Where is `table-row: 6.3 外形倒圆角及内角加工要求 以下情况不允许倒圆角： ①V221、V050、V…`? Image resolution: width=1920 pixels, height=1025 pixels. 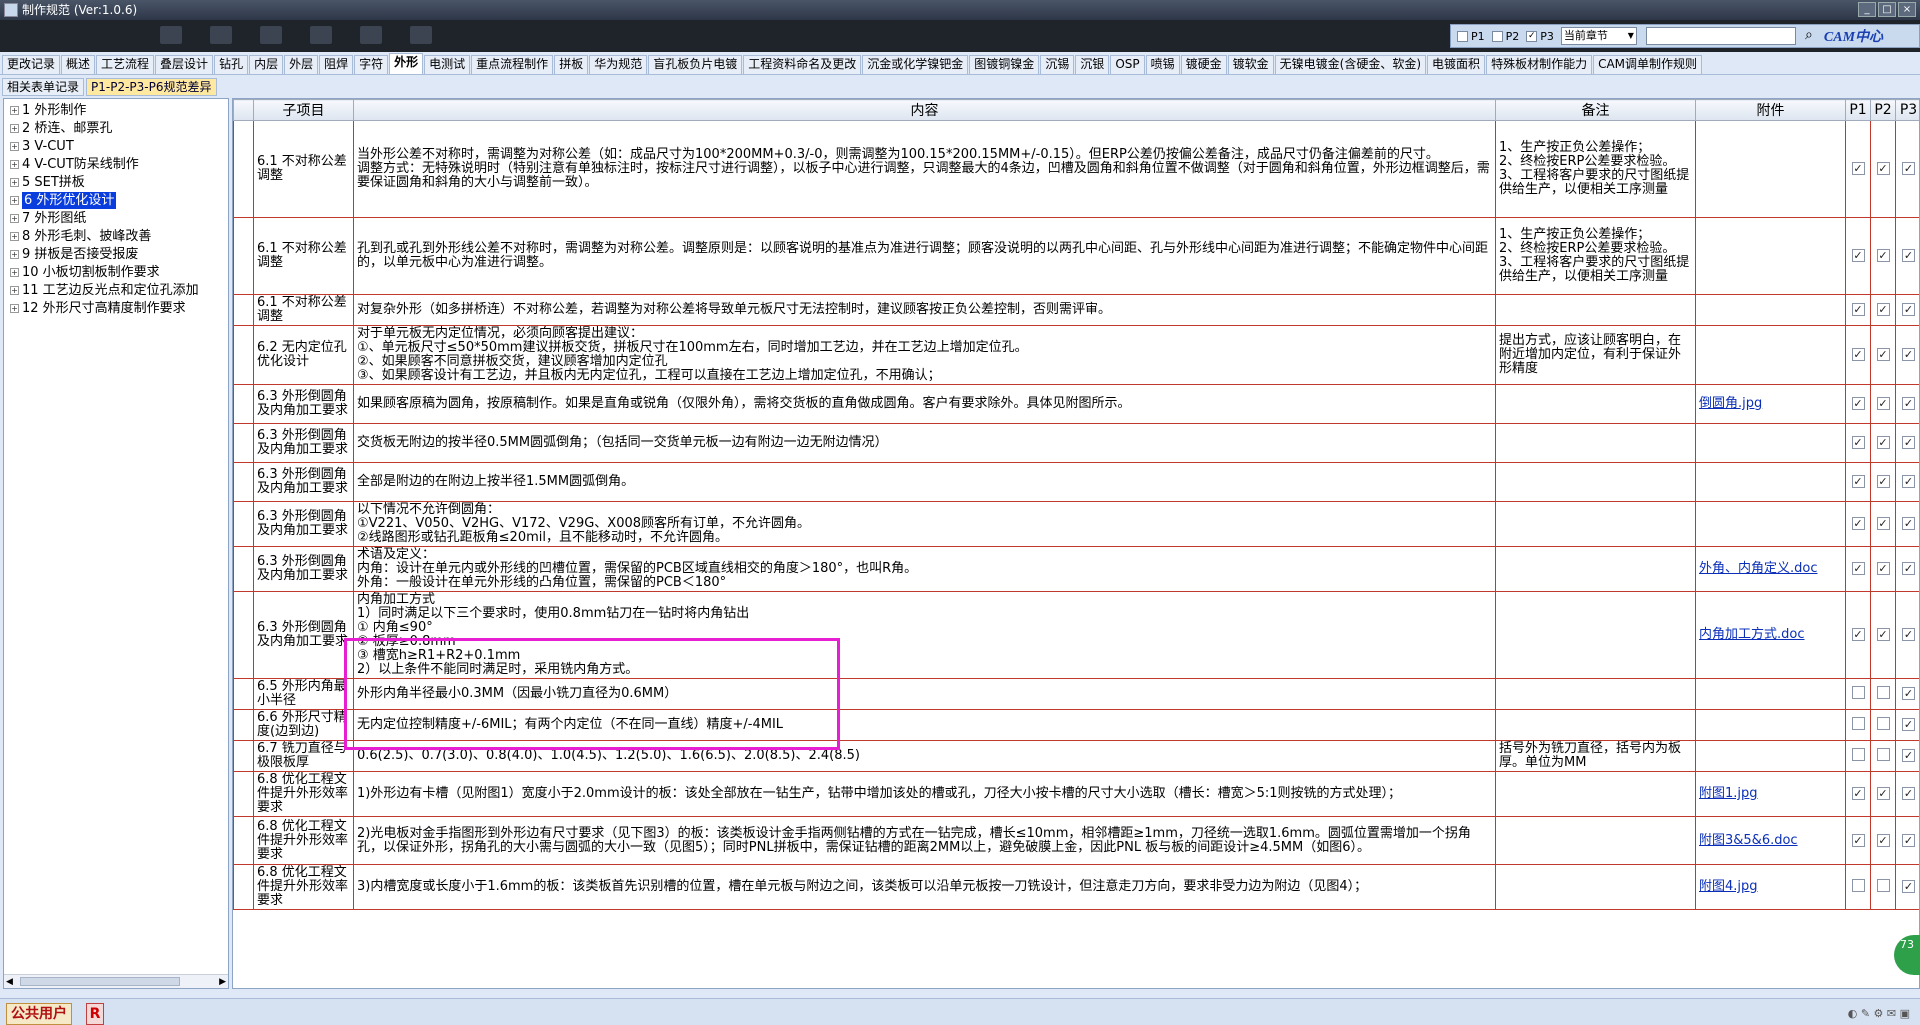
table-row: 6.3 外形倒圆角及内角加工要求 以下情况不允许倒圆角： ①V221、V050、V… is located at coordinates (1076, 524).